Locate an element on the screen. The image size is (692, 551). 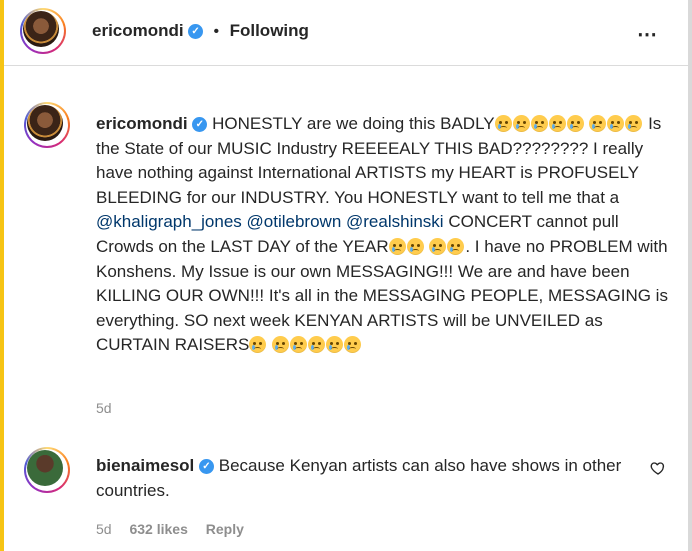
caption-avatar is located at coordinates (47, 125).